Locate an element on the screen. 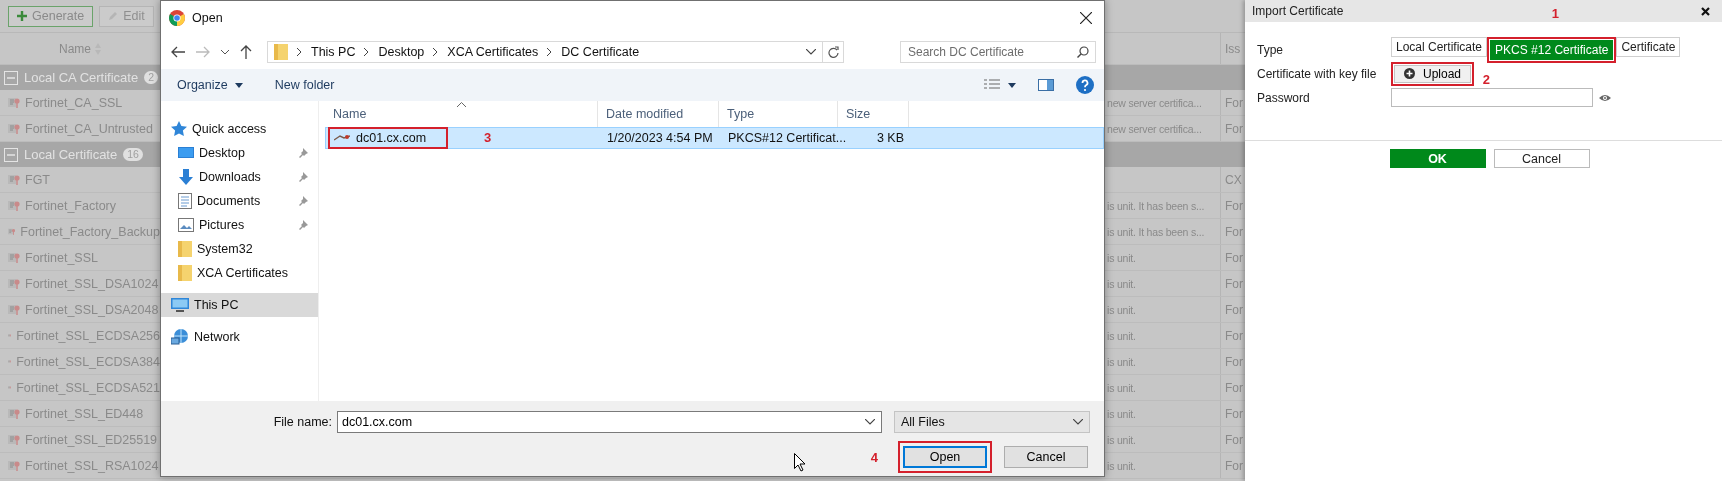  preview-pane-icon is located at coordinates (1046, 85).